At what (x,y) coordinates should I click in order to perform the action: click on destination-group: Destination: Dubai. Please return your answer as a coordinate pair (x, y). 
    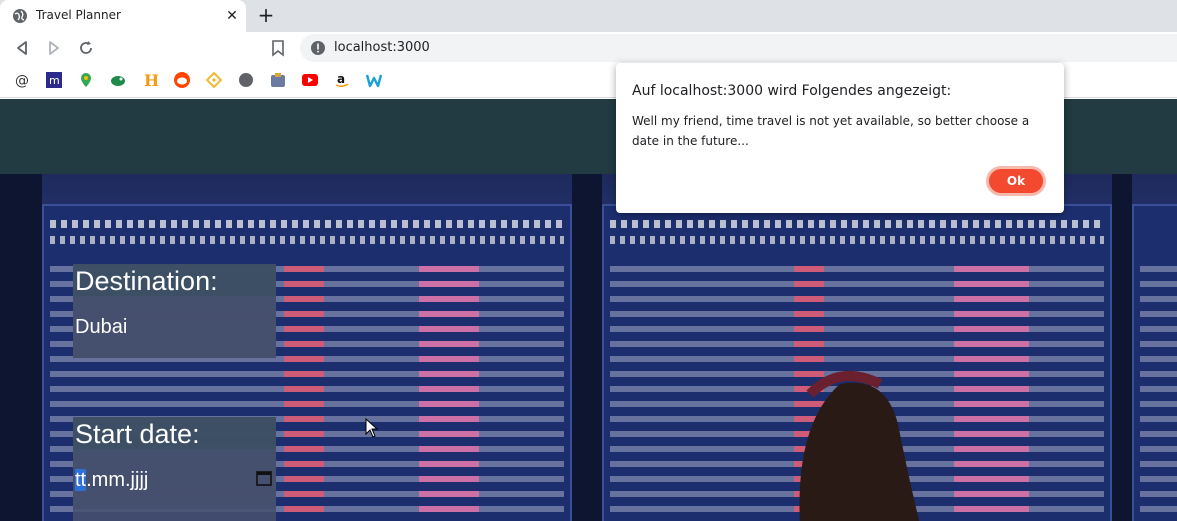
    Looking at the image, I should click on (174, 311).